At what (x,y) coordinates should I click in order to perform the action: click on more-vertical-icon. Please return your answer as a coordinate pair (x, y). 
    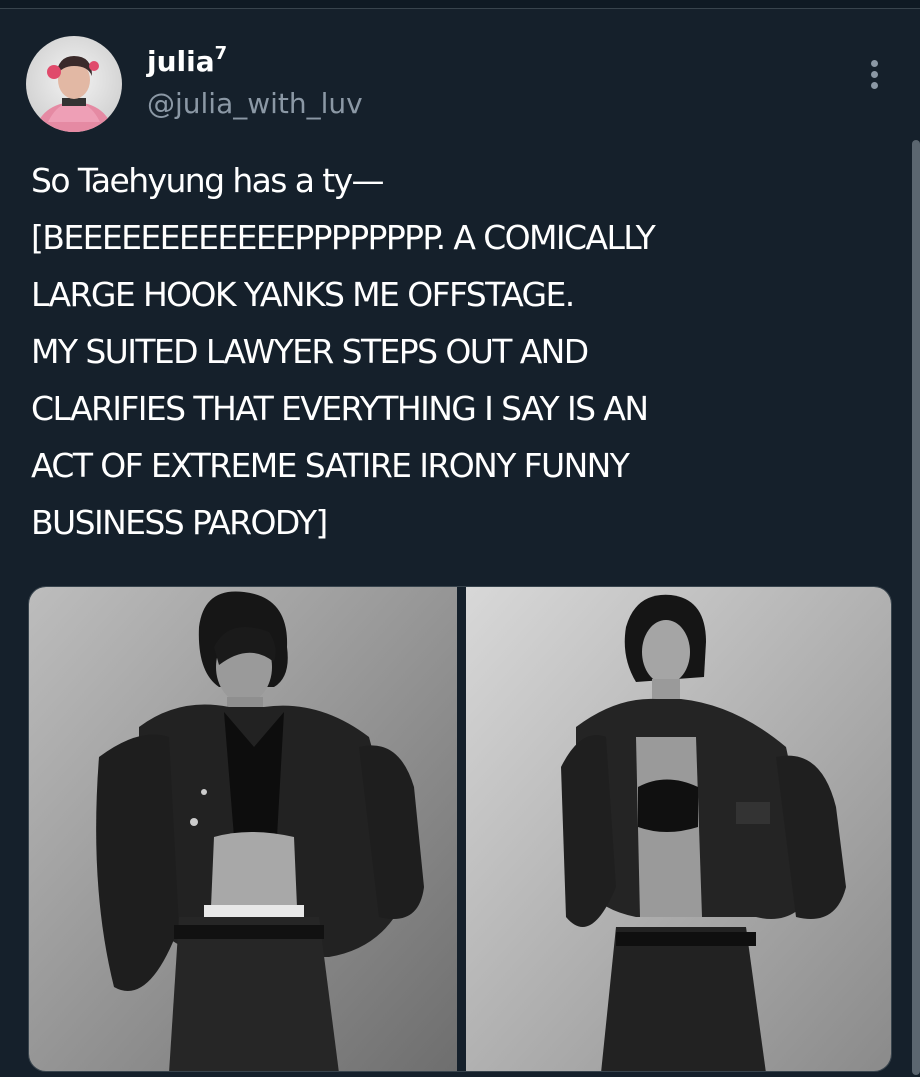
    Looking at the image, I should click on (874, 63).